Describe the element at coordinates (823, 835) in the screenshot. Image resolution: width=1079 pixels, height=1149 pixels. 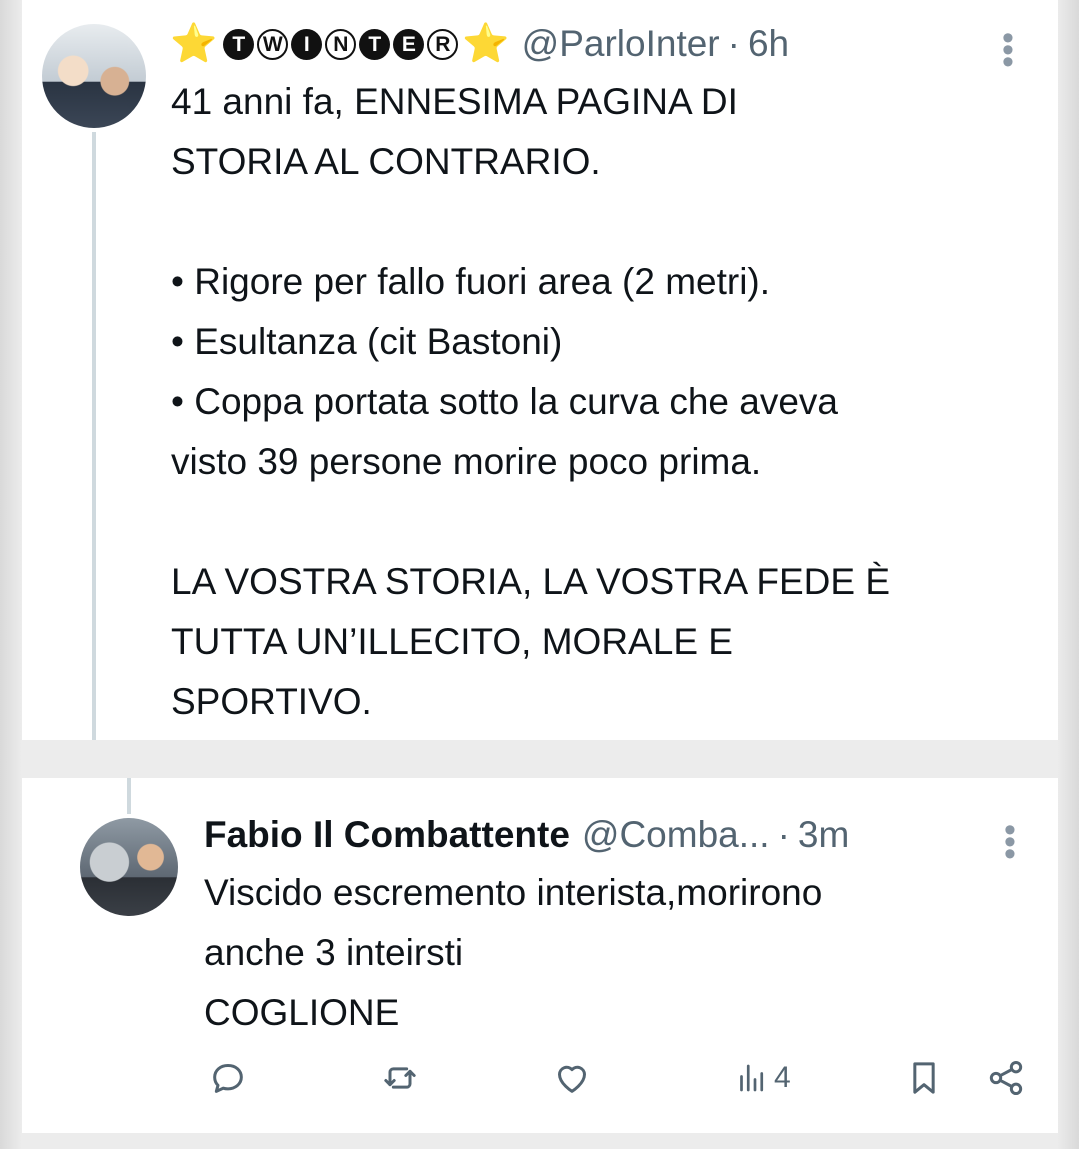
I see `timestamp: 3m` at that location.